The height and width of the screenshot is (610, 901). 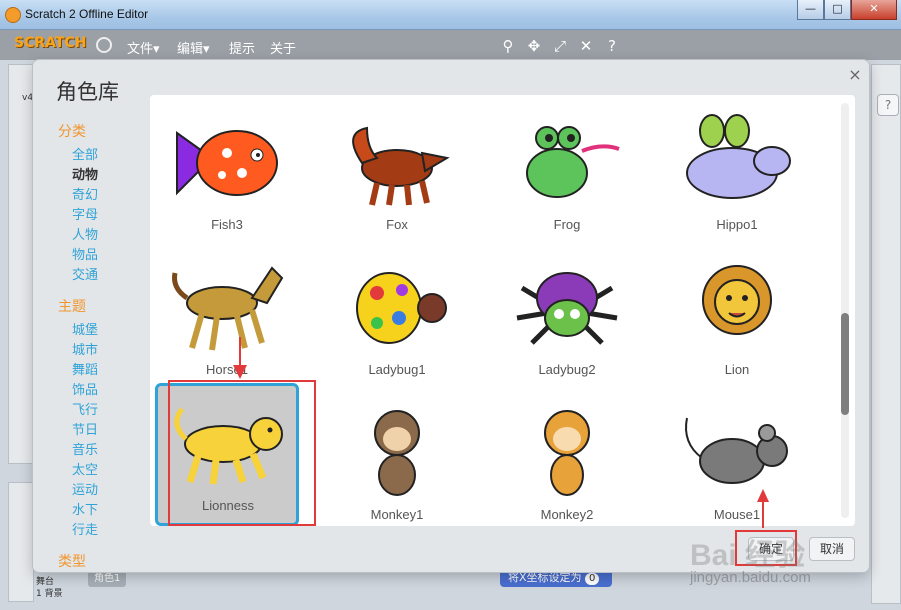 I want to click on category-heading: 分类, so click(x=72, y=132).